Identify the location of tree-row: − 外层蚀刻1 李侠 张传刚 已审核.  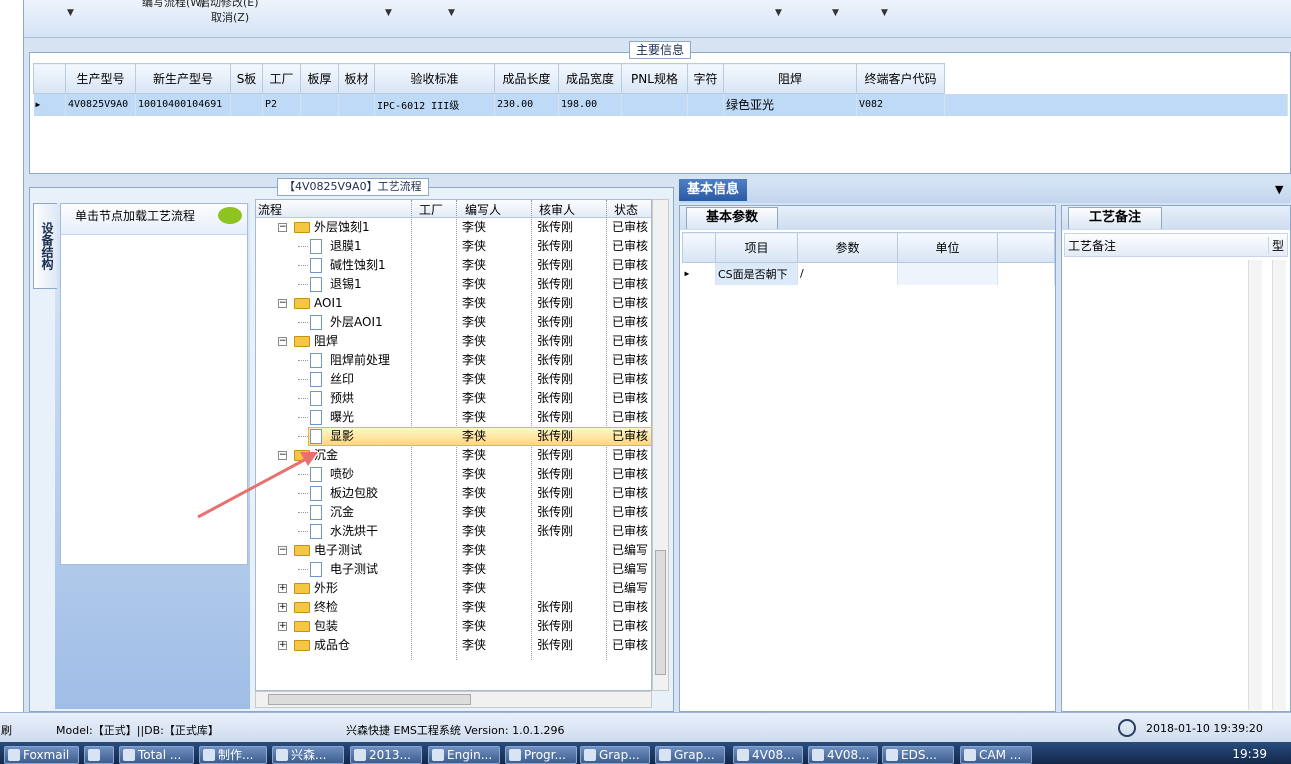
(453, 227).